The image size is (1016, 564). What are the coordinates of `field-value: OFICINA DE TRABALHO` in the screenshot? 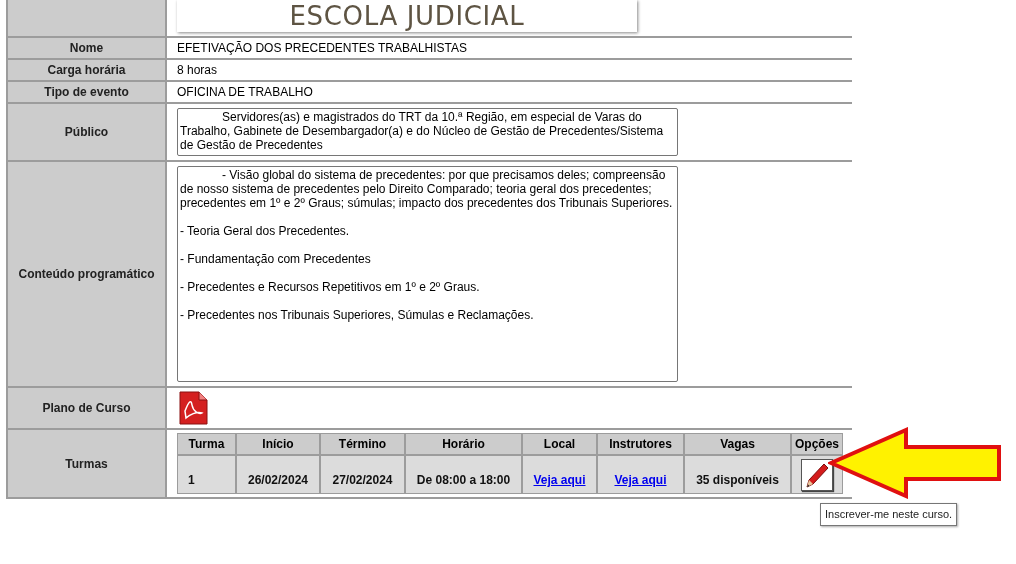 It's located at (245, 92).